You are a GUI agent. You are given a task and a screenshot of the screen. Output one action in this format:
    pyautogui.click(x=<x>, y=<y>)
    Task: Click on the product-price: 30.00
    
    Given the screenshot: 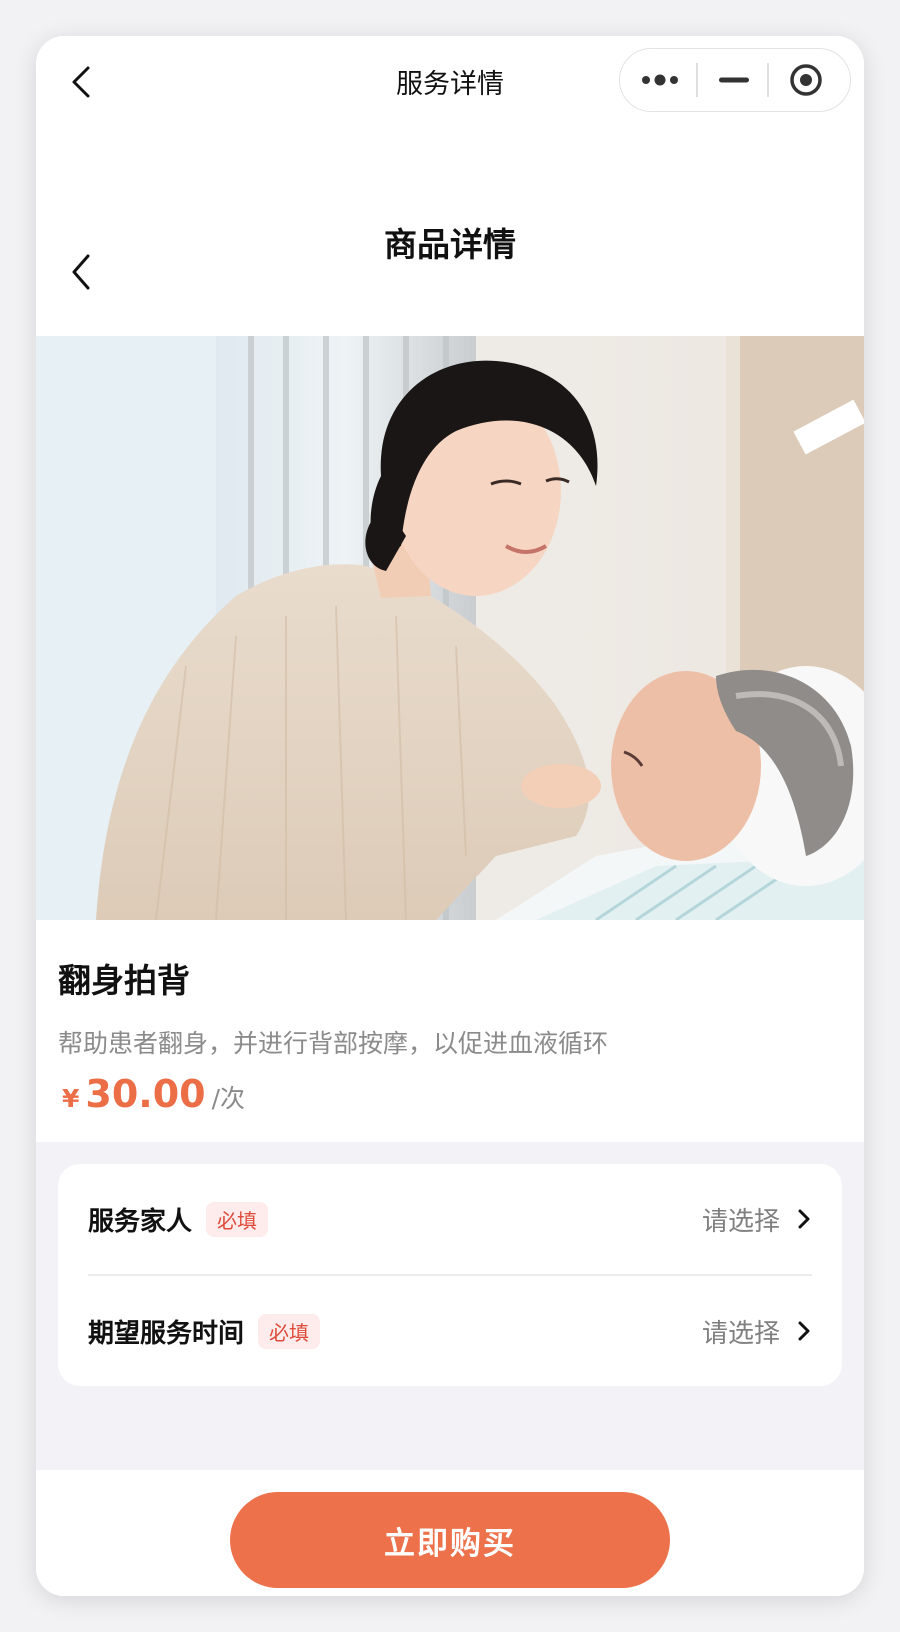 What is the action you would take?
    pyautogui.click(x=145, y=1094)
    